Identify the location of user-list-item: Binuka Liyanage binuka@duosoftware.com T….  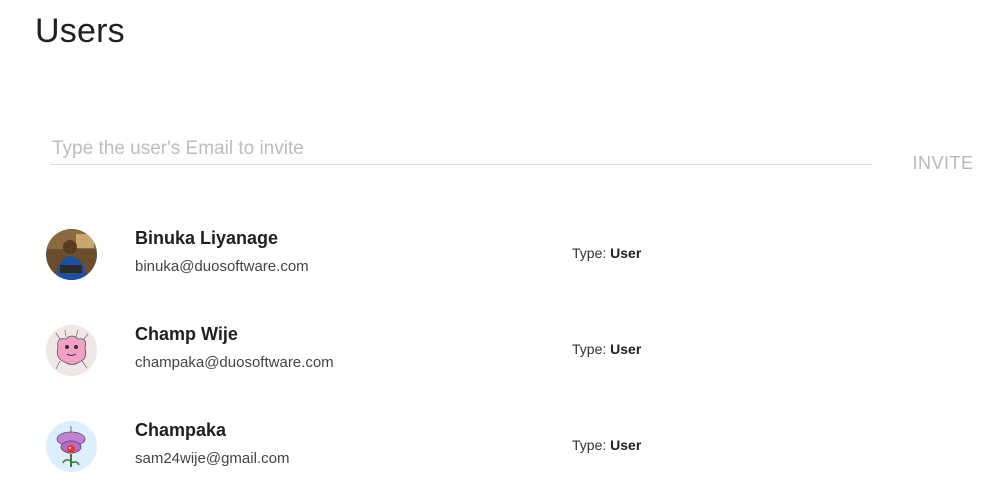
(494, 263).